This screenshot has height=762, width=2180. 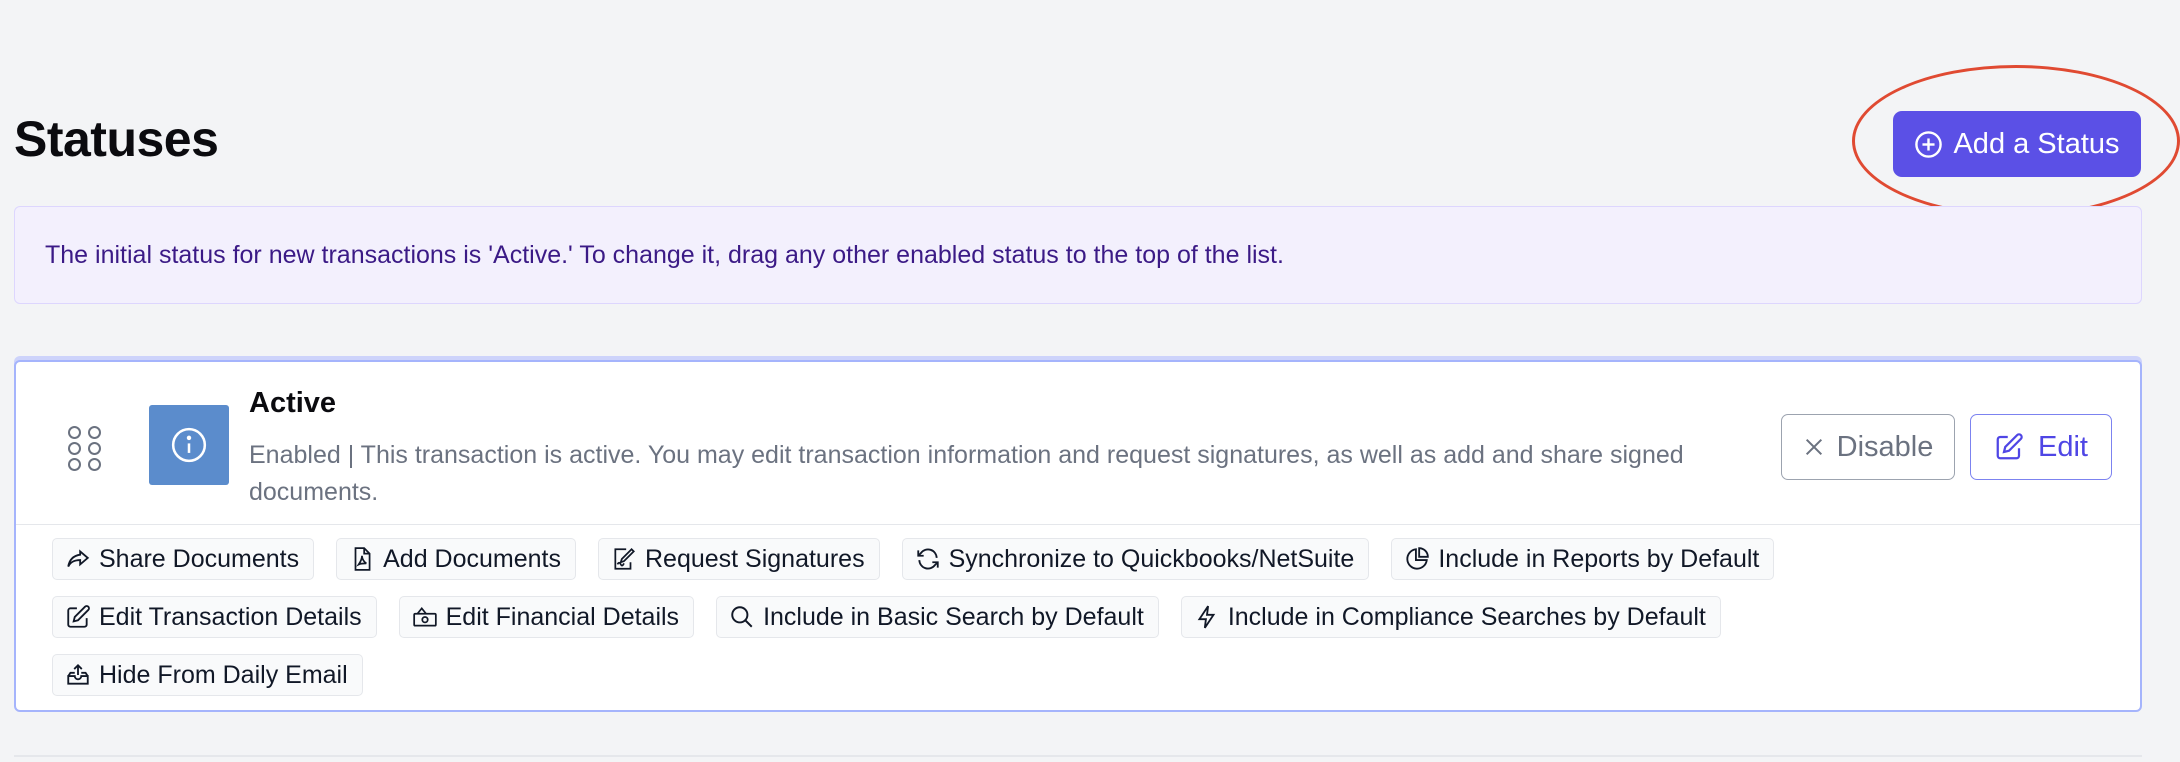 What do you see at coordinates (456, 559) in the screenshot?
I see `tag-add-documents: Add Documents` at bounding box center [456, 559].